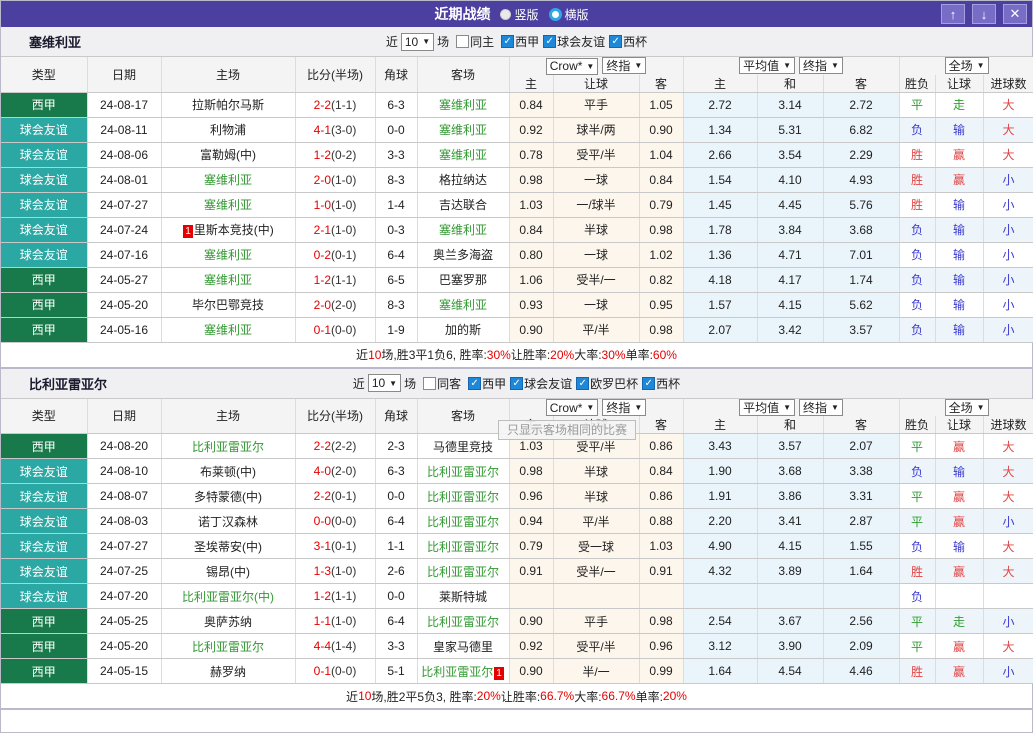  I want to click on league-filter: ✓ 西甲, so click(487, 383).